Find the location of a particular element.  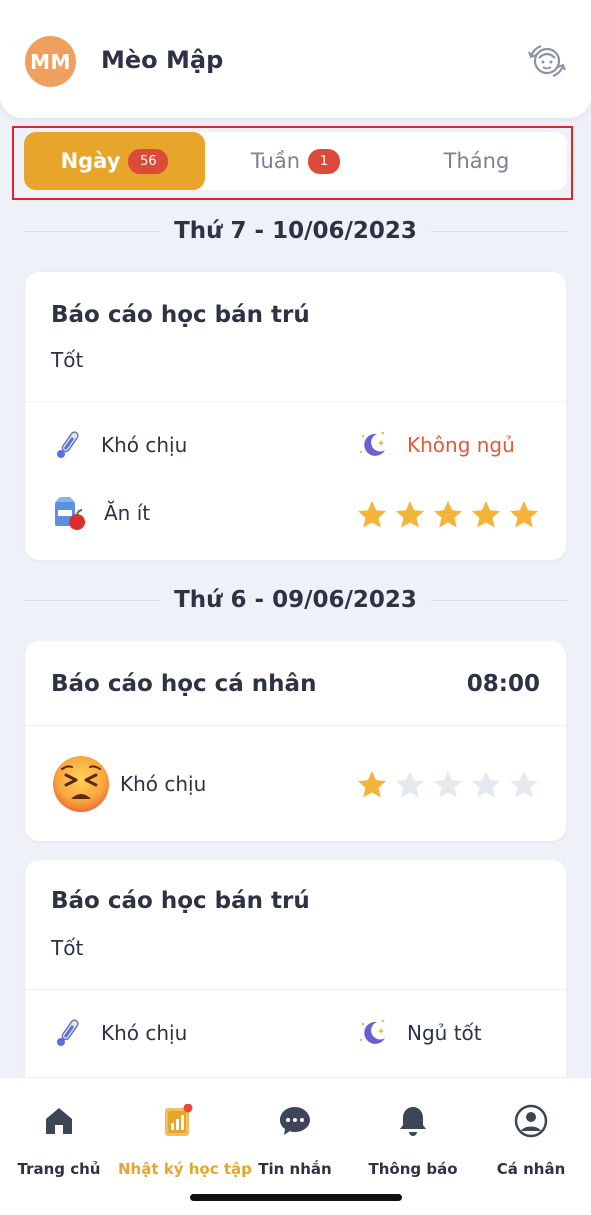

date-label: Thứ 7 - 10/06/2023 is located at coordinates (295, 231).